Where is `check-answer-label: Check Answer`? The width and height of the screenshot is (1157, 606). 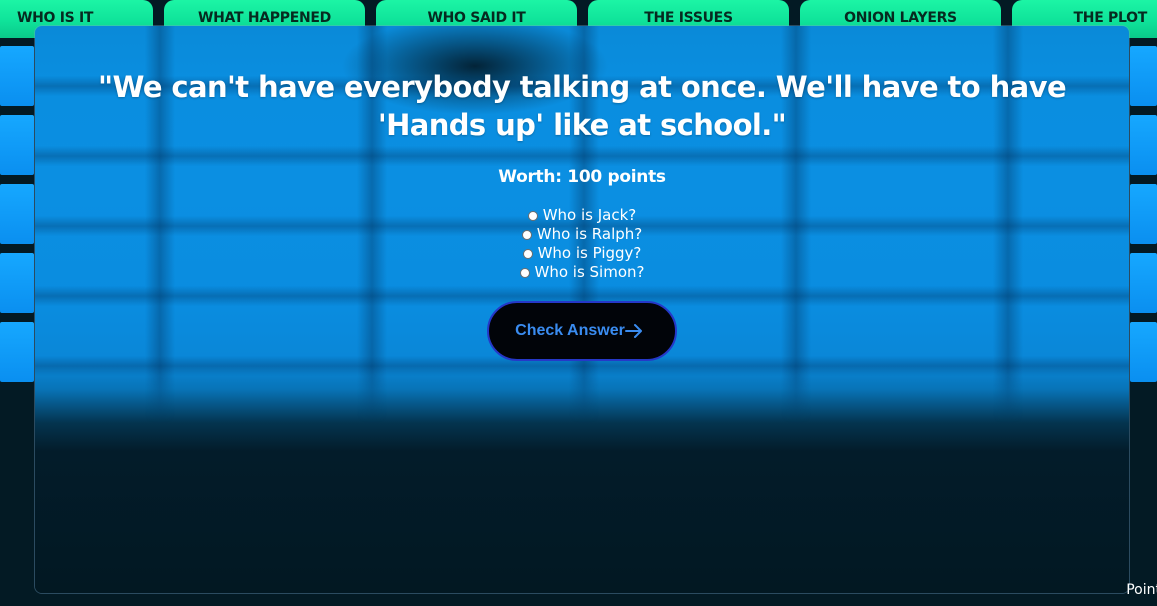
check-answer-label: Check Answer is located at coordinates (570, 330).